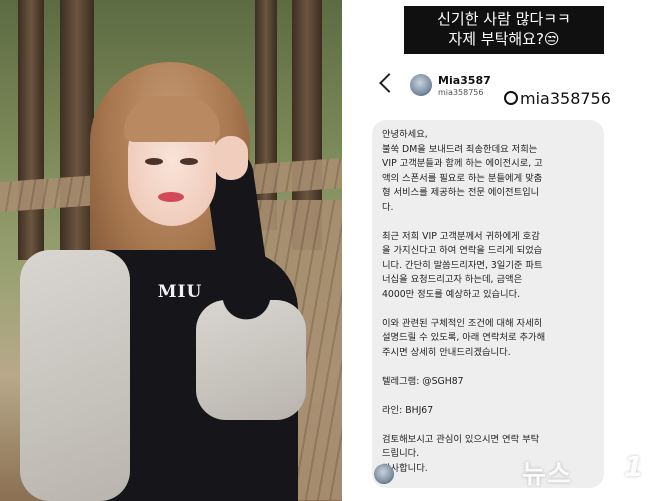 The width and height of the screenshot is (658, 501). What do you see at coordinates (405, 134) in the screenshot?
I see `message-line: 안녕하세요,` at bounding box center [405, 134].